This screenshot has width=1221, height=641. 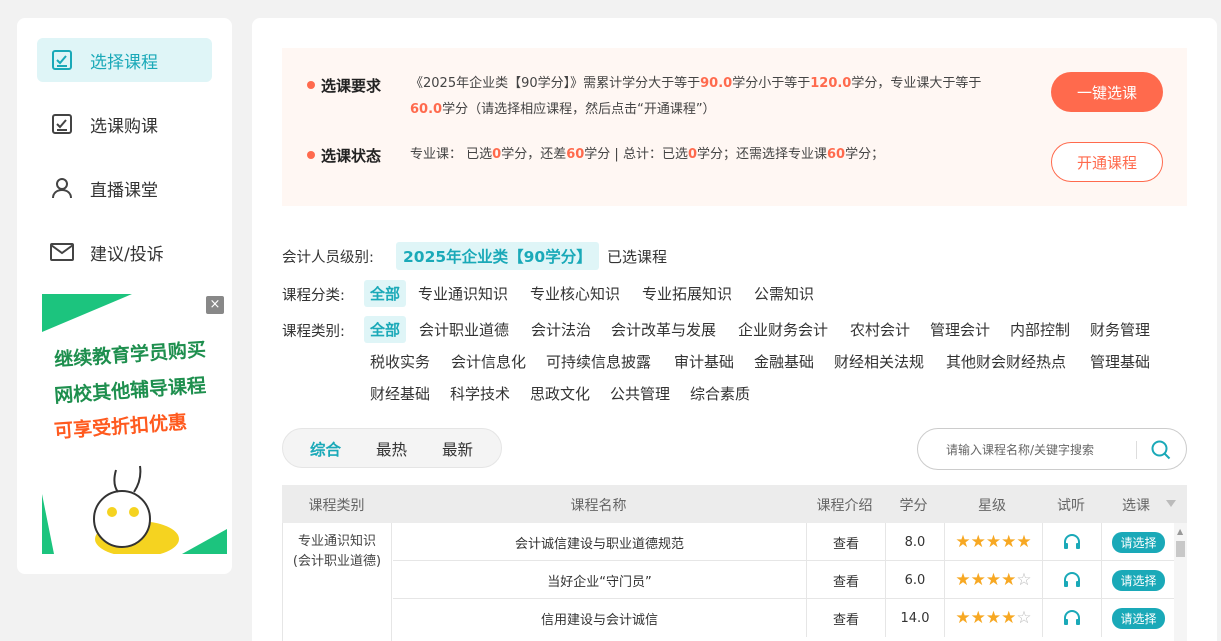 What do you see at coordinates (457, 449) in the screenshot?
I see `tab-newest: 最新` at bounding box center [457, 449].